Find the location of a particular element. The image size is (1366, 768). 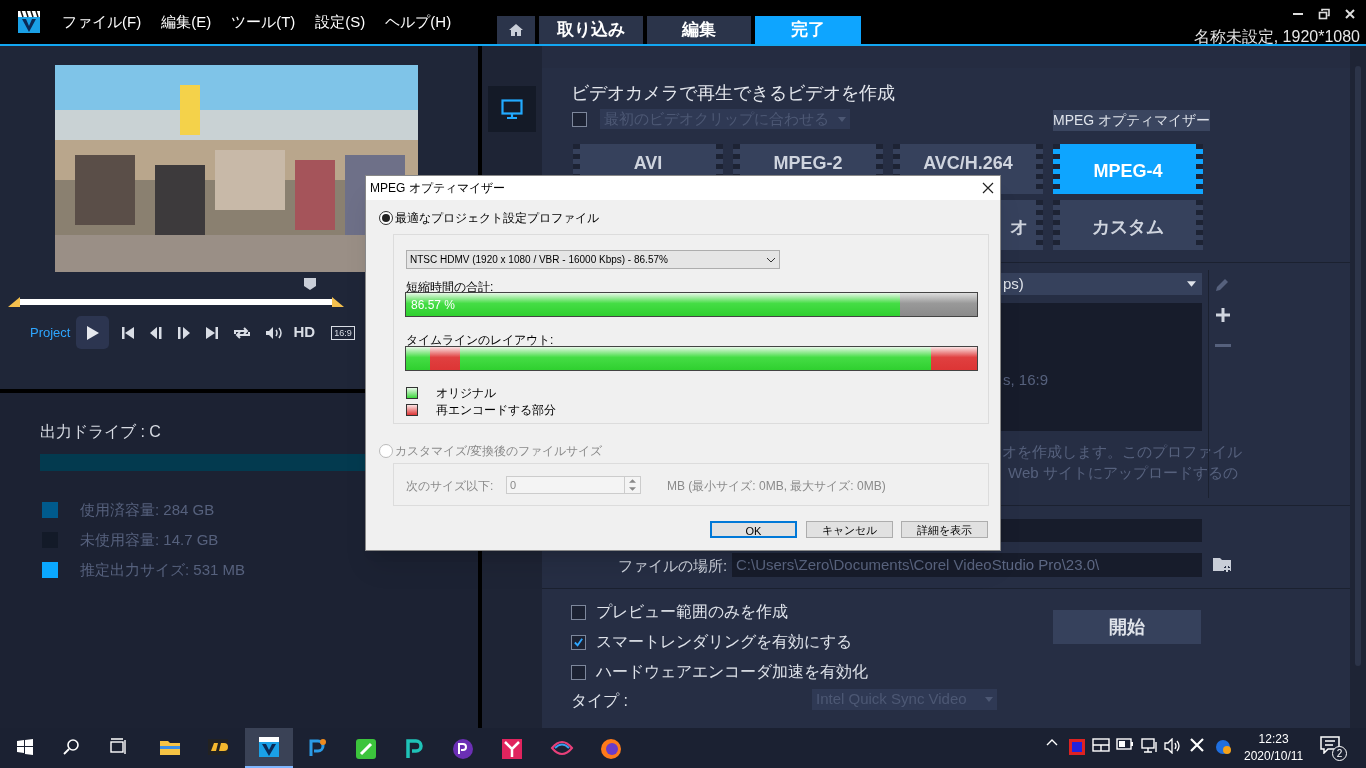

skip-end-icon is located at coordinates (212, 332).